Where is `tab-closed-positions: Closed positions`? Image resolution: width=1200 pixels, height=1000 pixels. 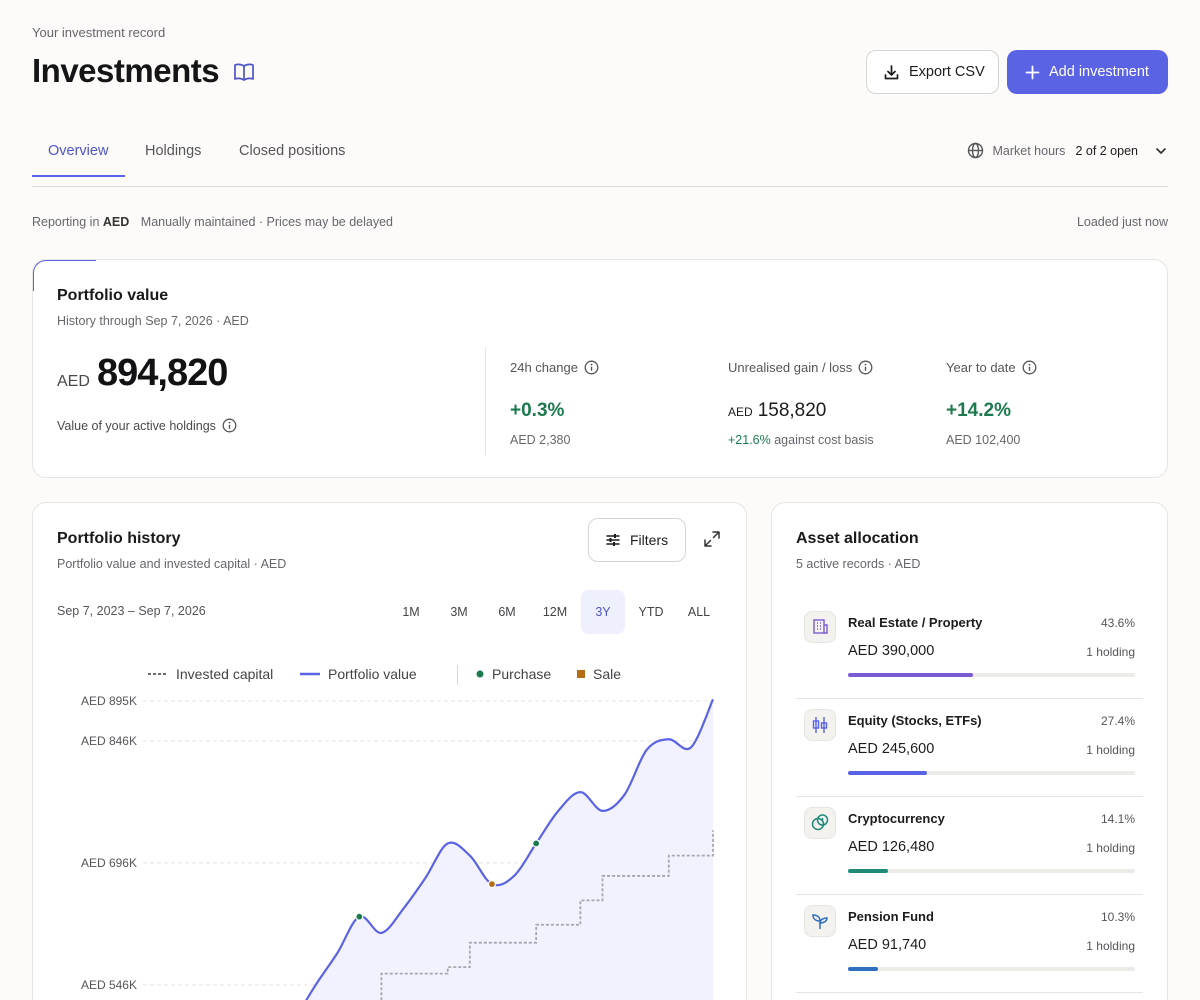
tab-closed-positions: Closed positions is located at coordinates (292, 151).